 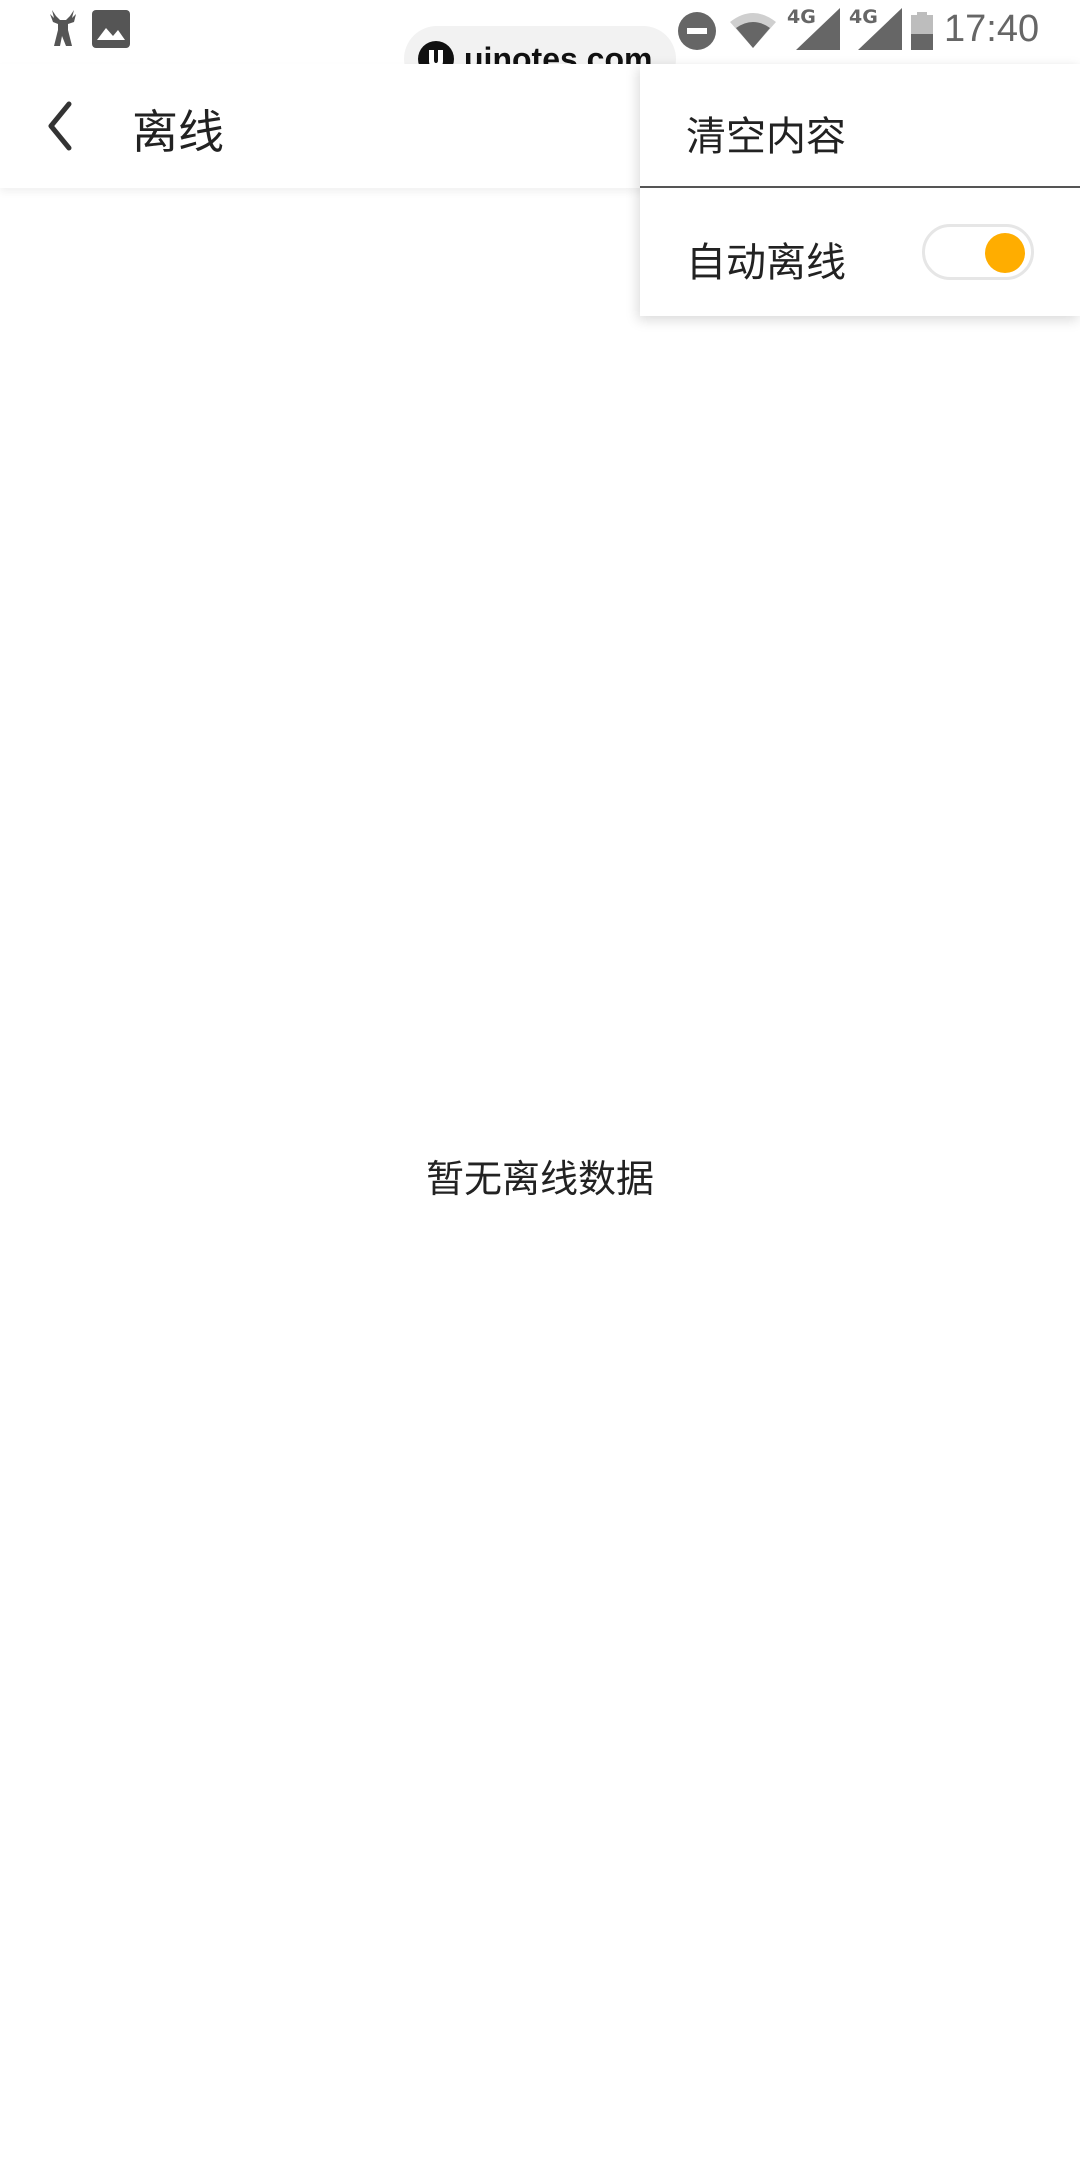 What do you see at coordinates (860, 252) in the screenshot?
I see `menu-item-auto-offline: 自动离线` at bounding box center [860, 252].